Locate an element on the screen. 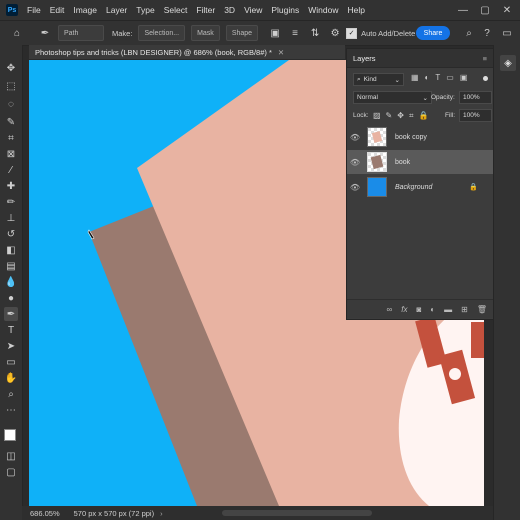 The height and width of the screenshot is (520, 520). filter-toggle-icon is located at coordinates (485, 78).